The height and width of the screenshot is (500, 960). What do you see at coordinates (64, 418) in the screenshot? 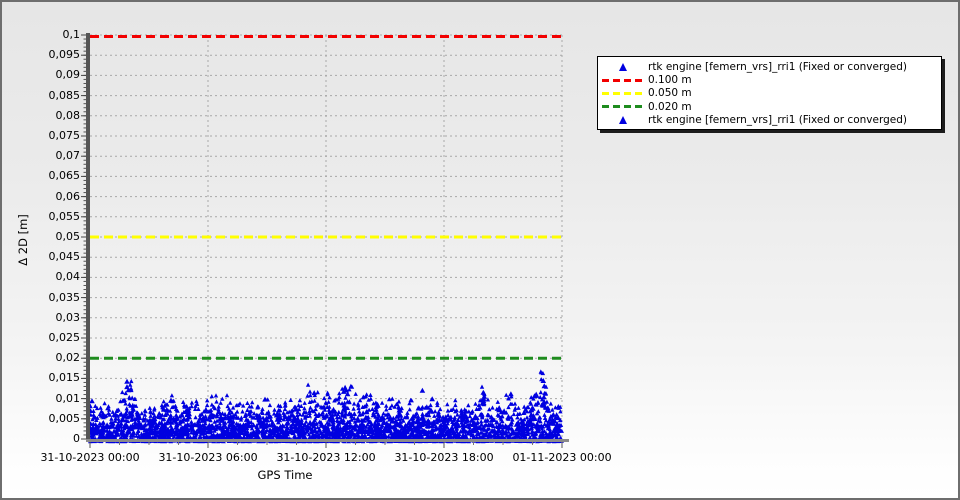
I see `y-tick-label: 0,005` at bounding box center [64, 418].